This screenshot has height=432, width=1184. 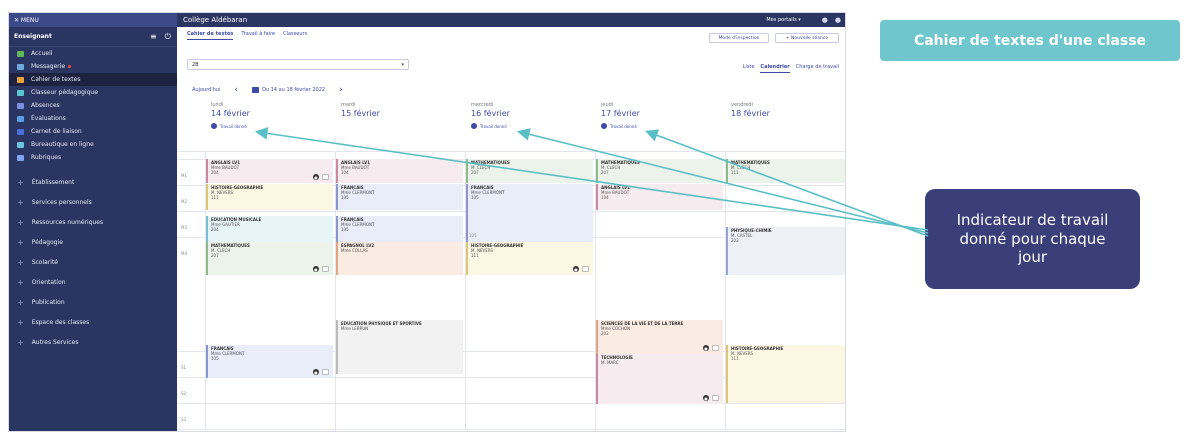 What do you see at coordinates (93, 66) in the screenshot?
I see `sidebar-item: Messagerie` at bounding box center [93, 66].